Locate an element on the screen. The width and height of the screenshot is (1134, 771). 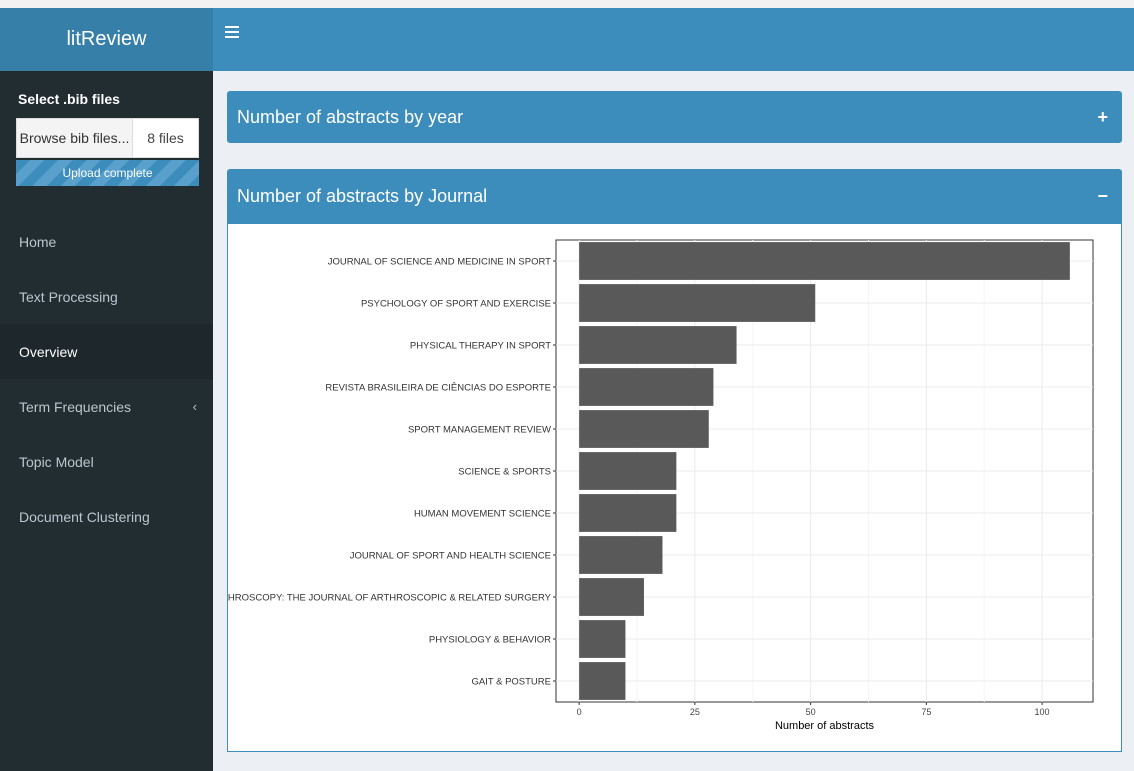
y-tick-label: HUMAN MOVEMENT SCIENCE is located at coordinates (482, 514).